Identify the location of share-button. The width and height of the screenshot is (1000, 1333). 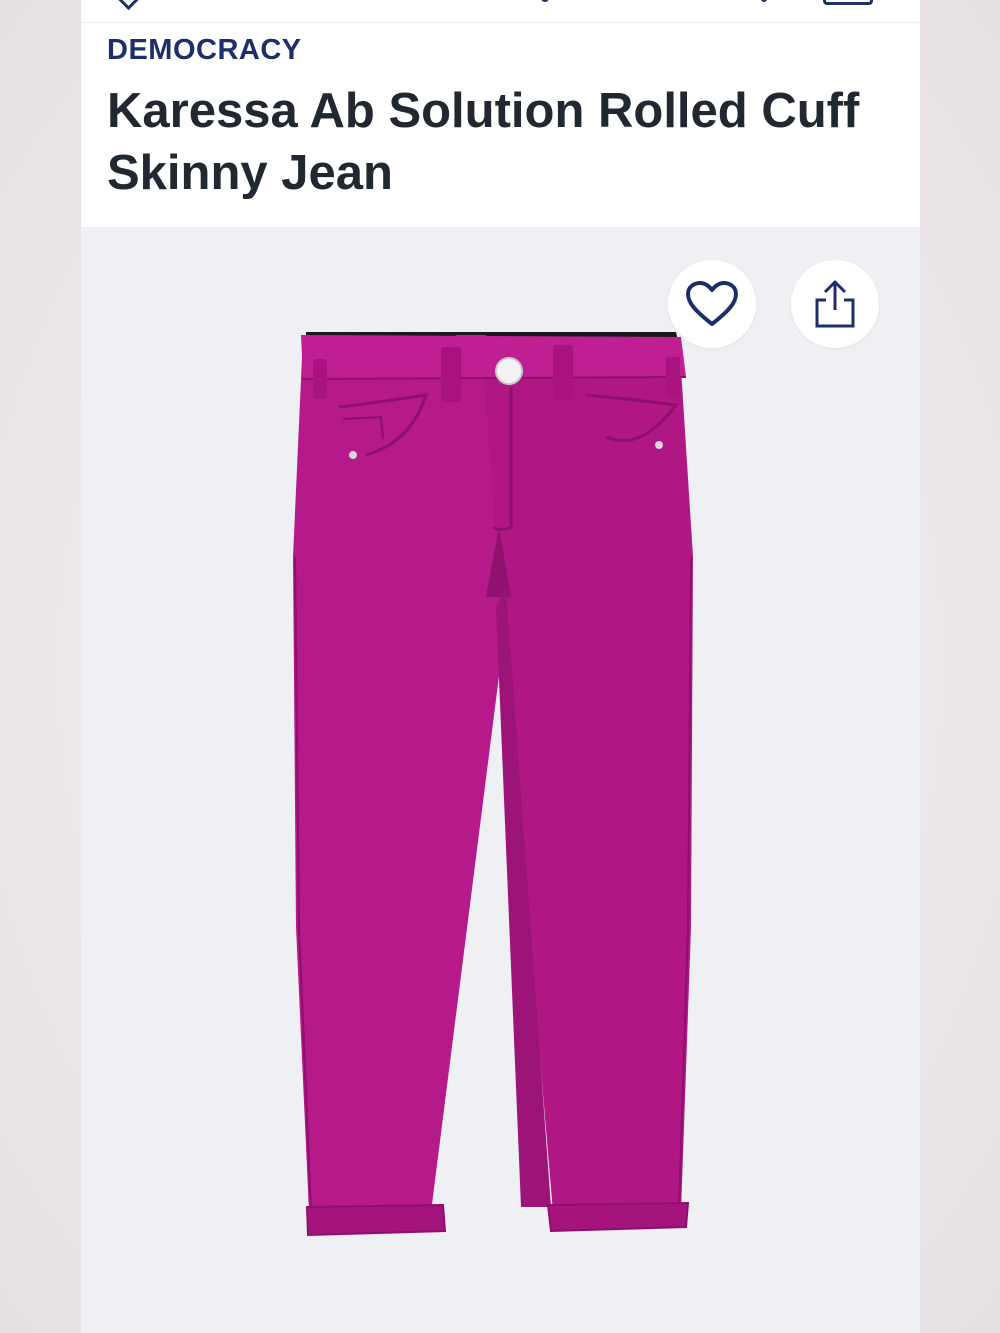
(835, 304).